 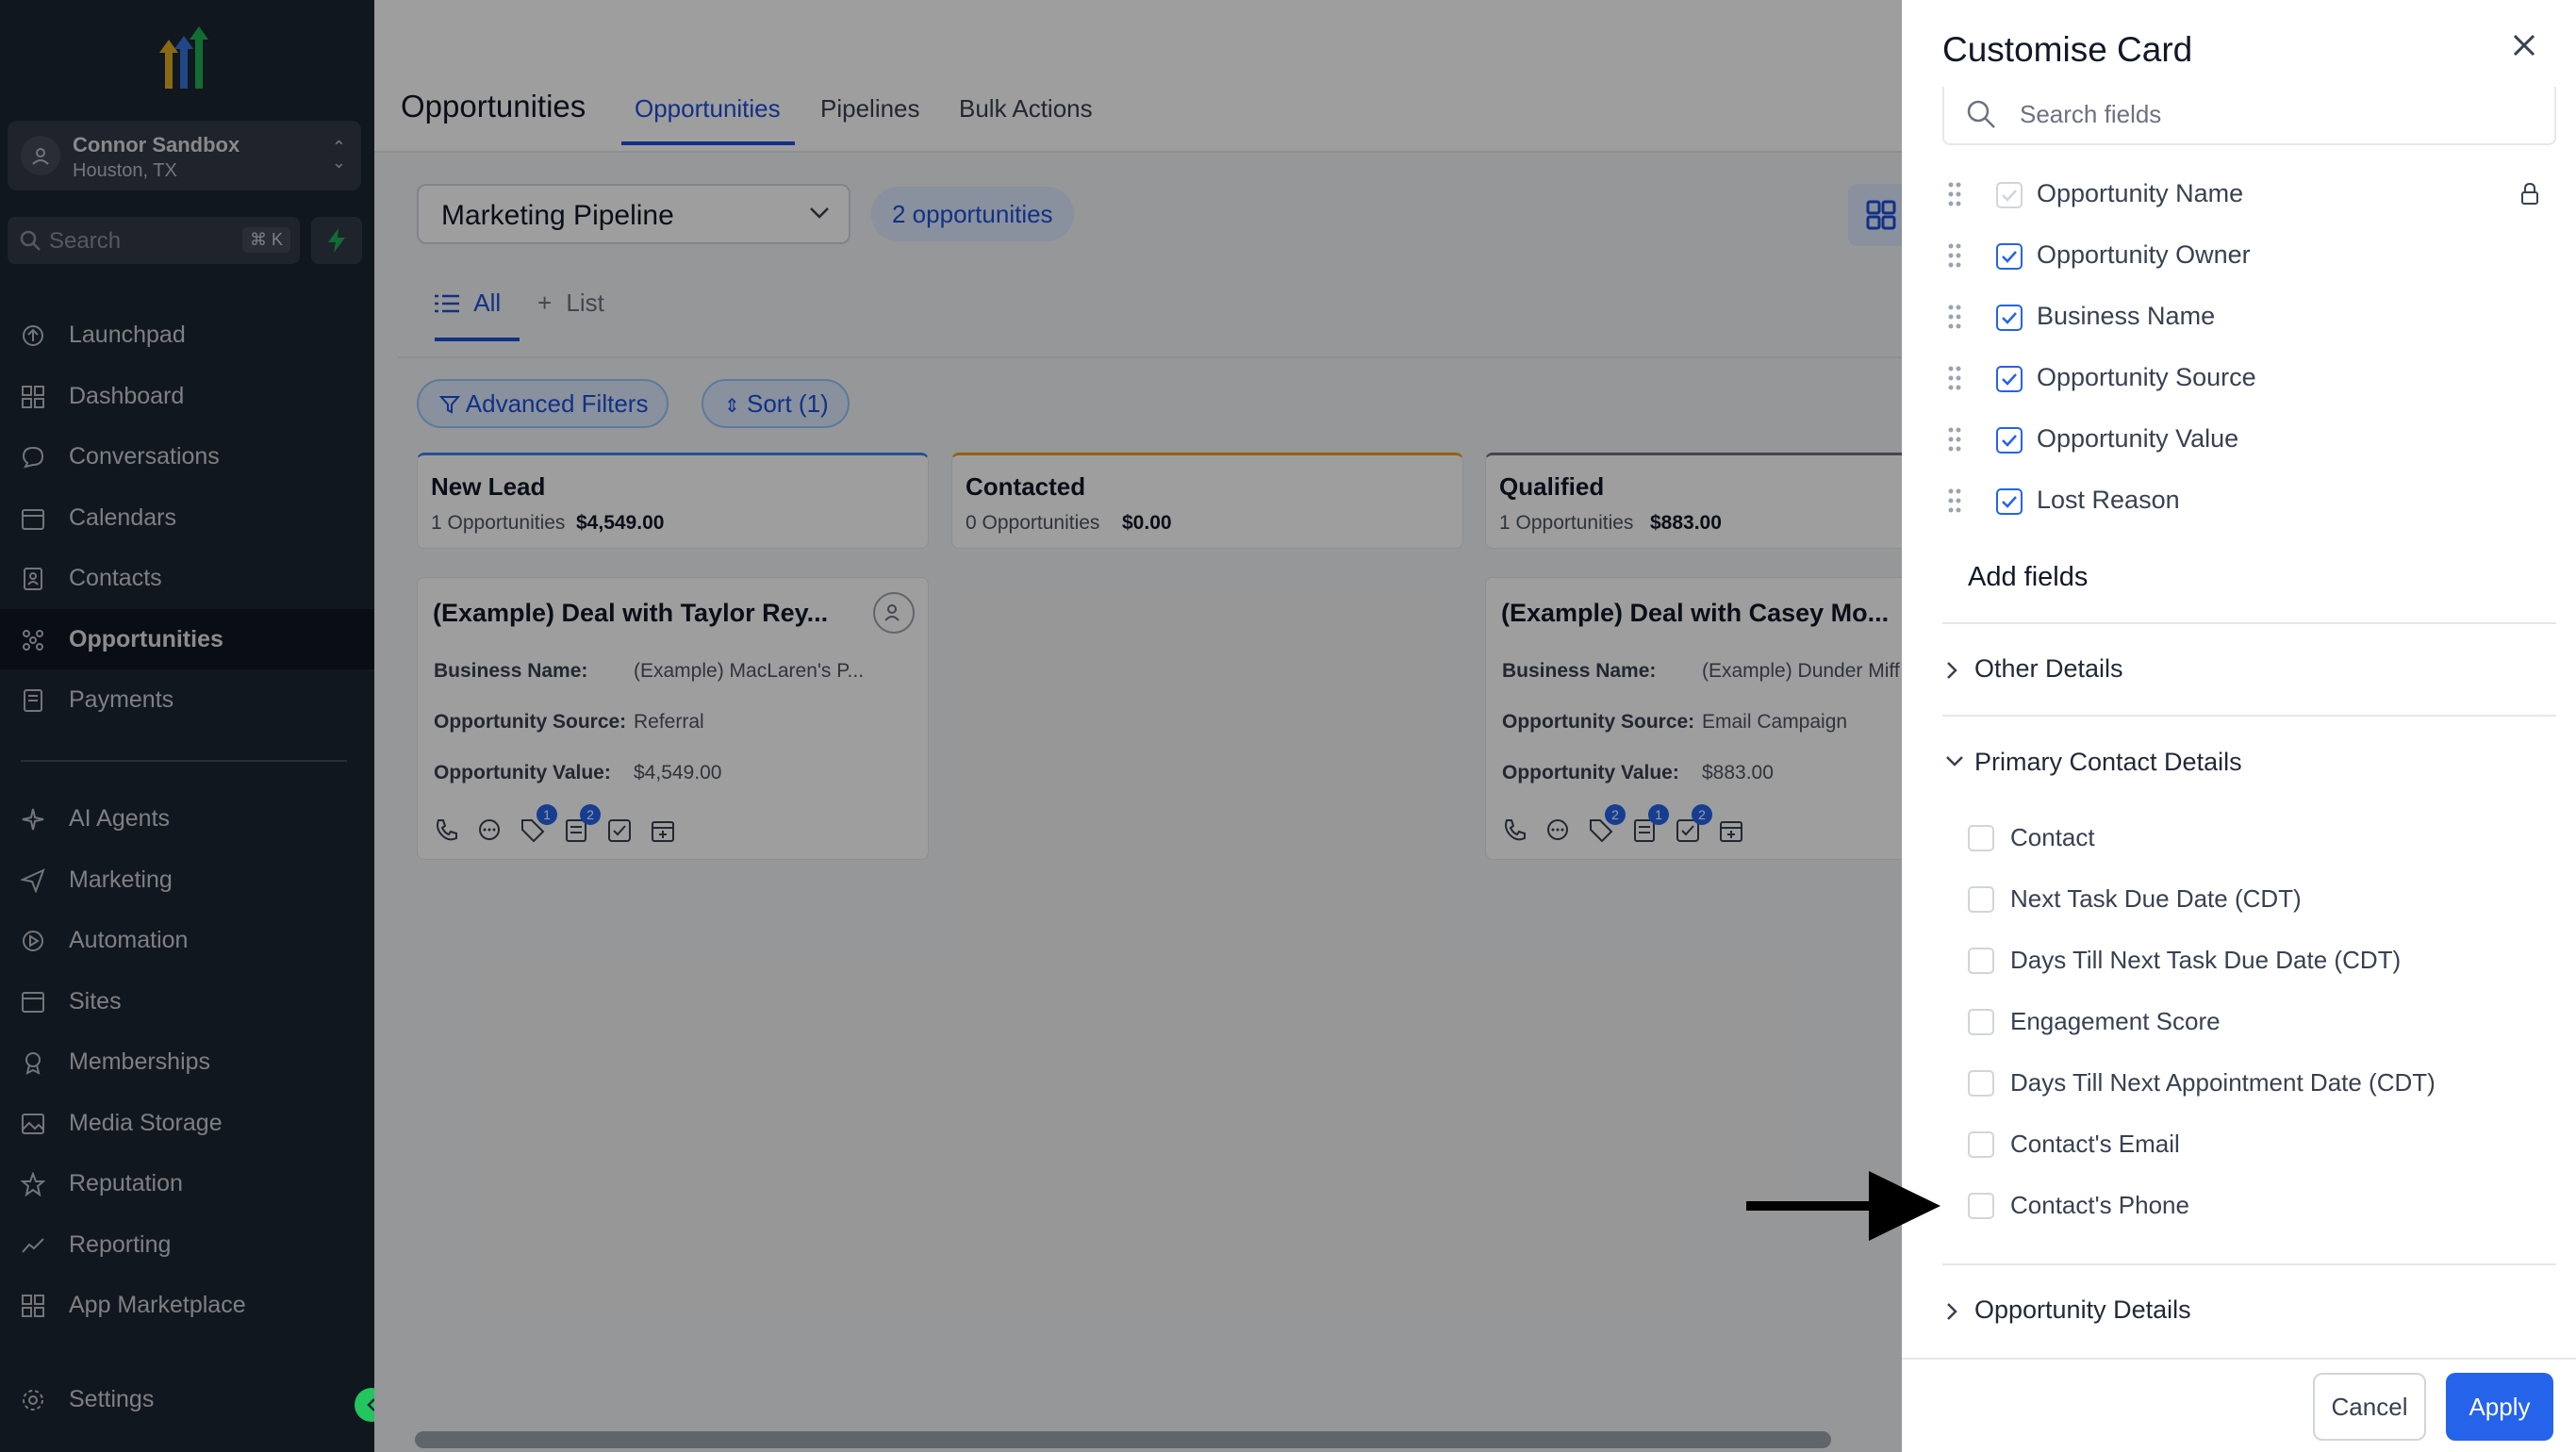 I want to click on section-primary-contact-details: Primary Contact Details, so click(x=2094, y=762).